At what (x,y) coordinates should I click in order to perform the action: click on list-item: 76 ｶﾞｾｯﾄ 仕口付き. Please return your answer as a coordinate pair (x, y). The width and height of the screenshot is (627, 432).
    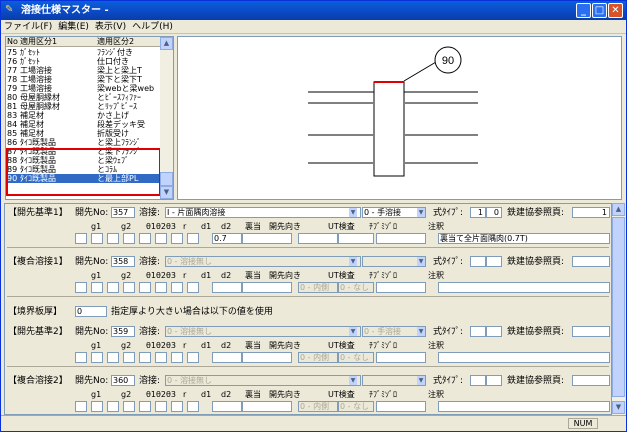
    Looking at the image, I should click on (83, 61).